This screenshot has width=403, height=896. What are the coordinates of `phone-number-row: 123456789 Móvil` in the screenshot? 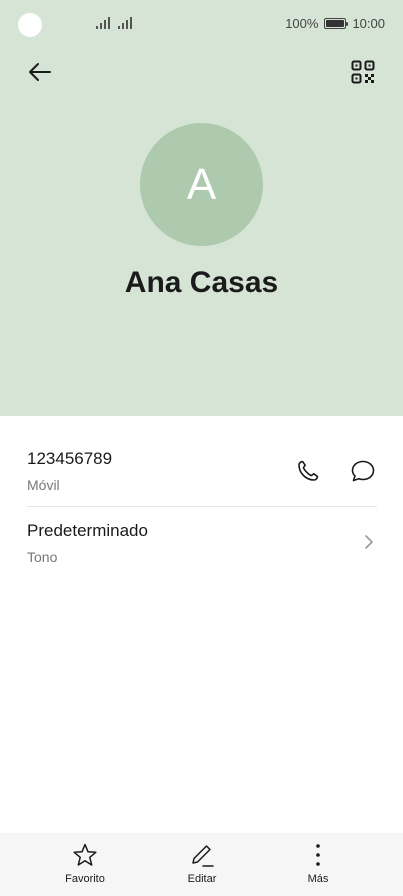 It's located at (202, 478).